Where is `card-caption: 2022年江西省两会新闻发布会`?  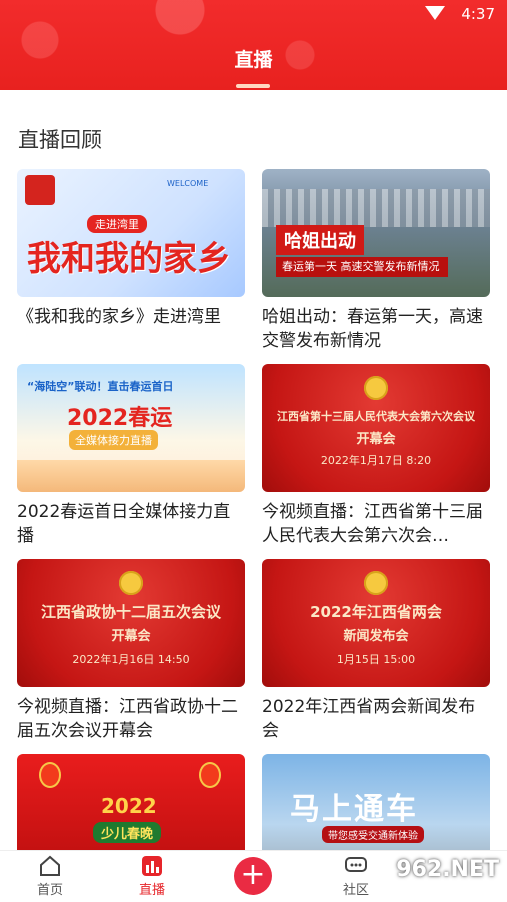 card-caption: 2022年江西省两会新闻发布会 is located at coordinates (369, 719).